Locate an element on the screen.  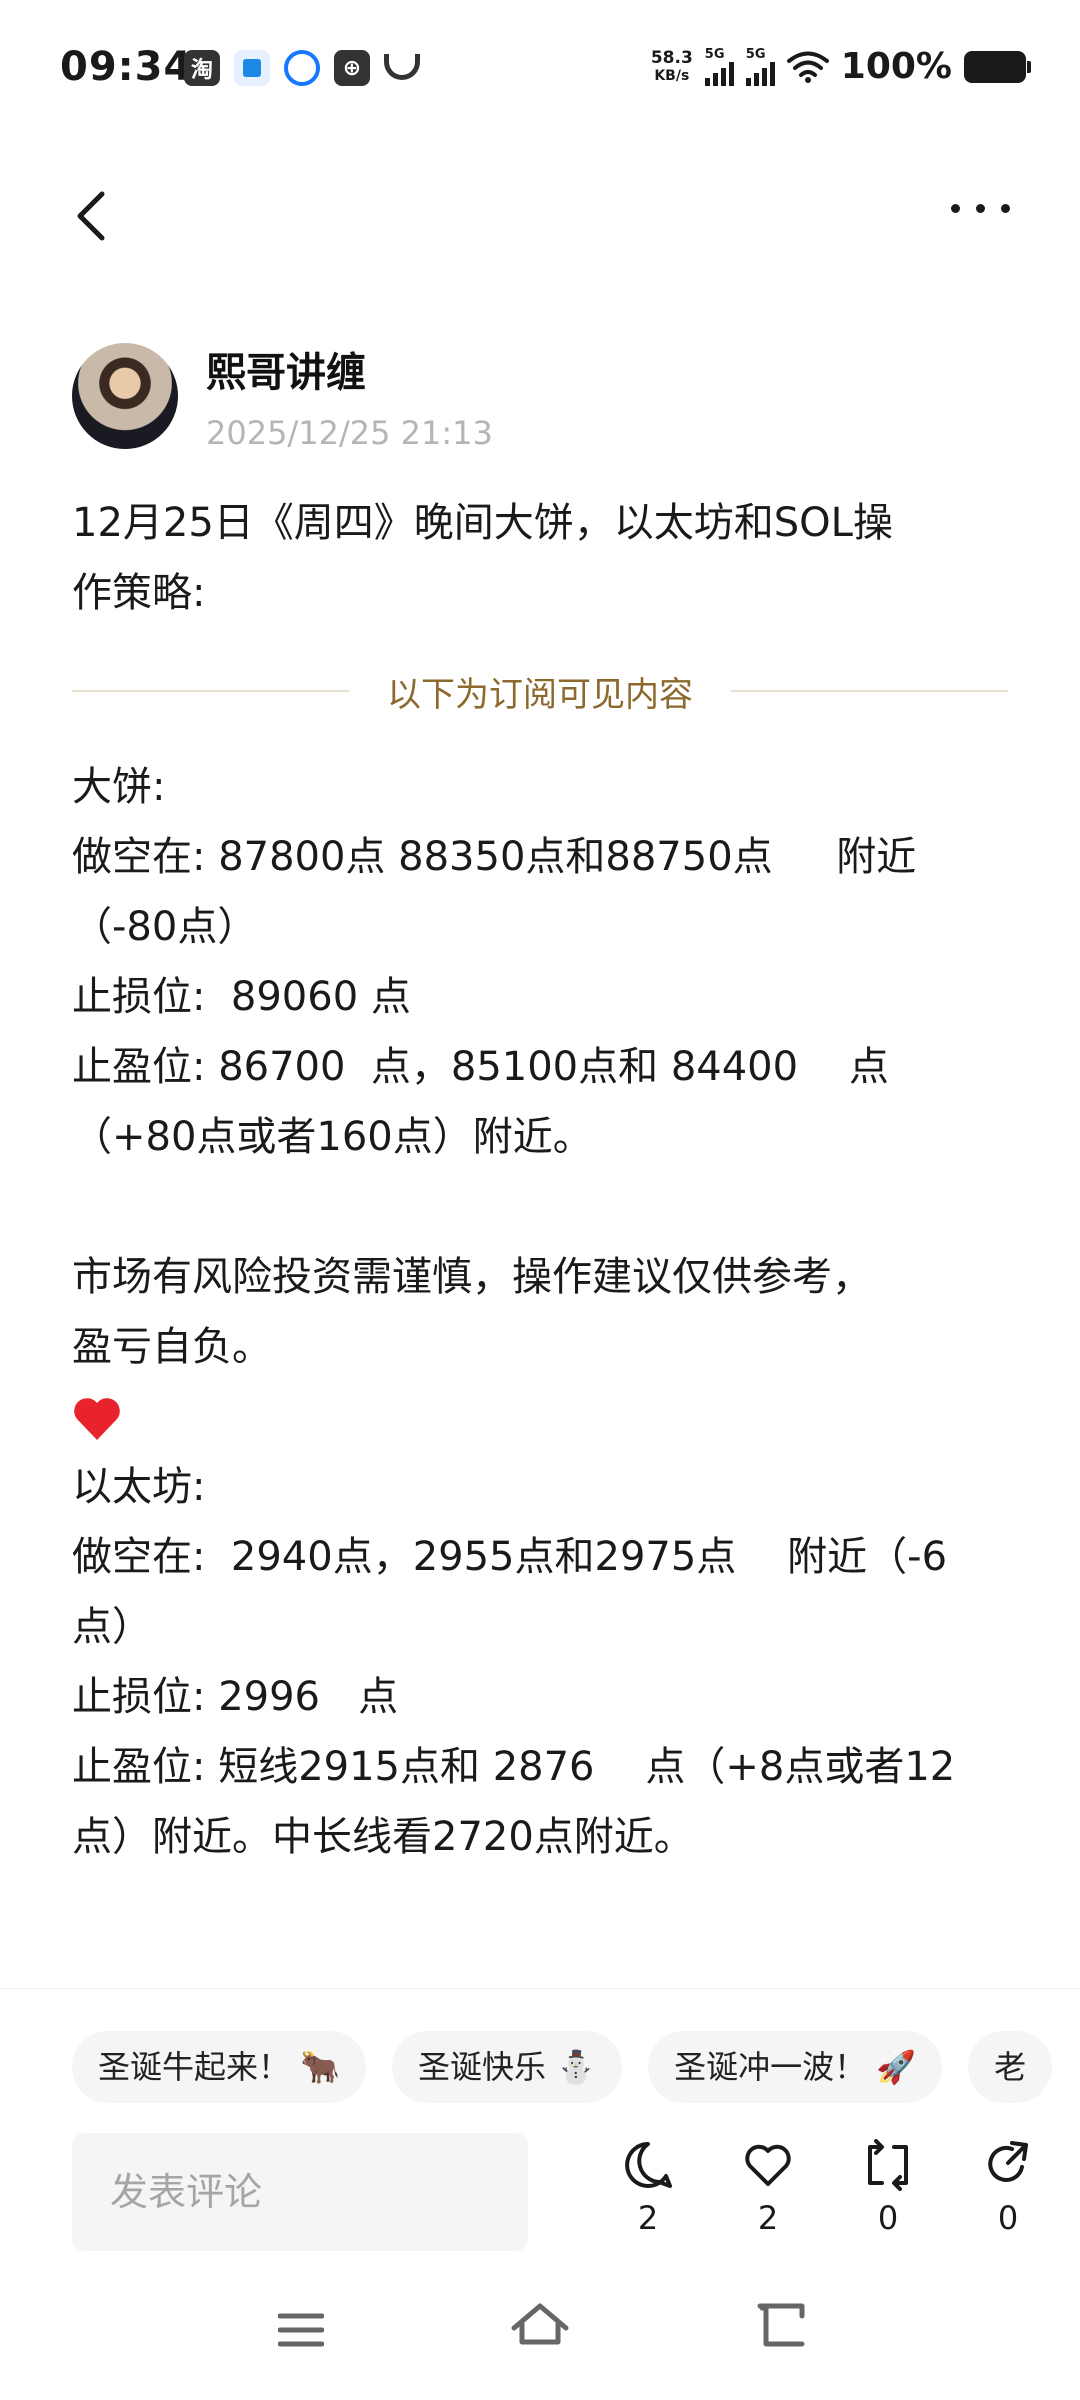
share-count: 0 is located at coordinates (1008, 2218).